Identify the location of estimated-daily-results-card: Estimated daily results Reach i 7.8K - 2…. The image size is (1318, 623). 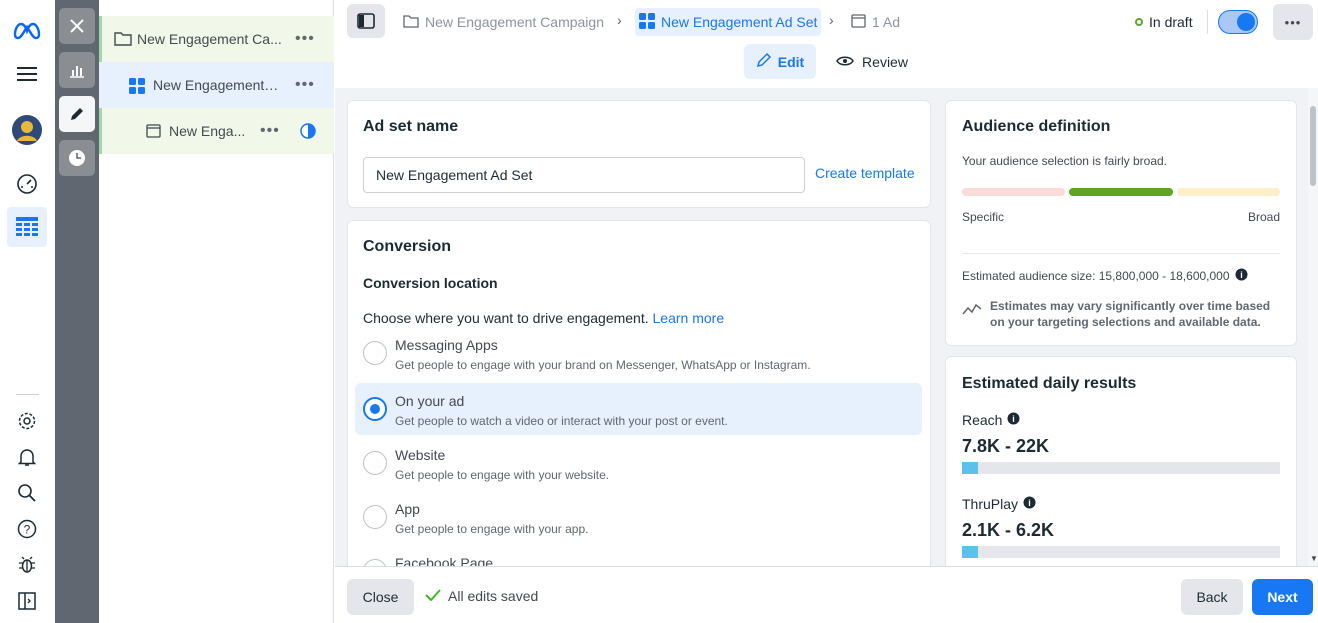
(1121, 461).